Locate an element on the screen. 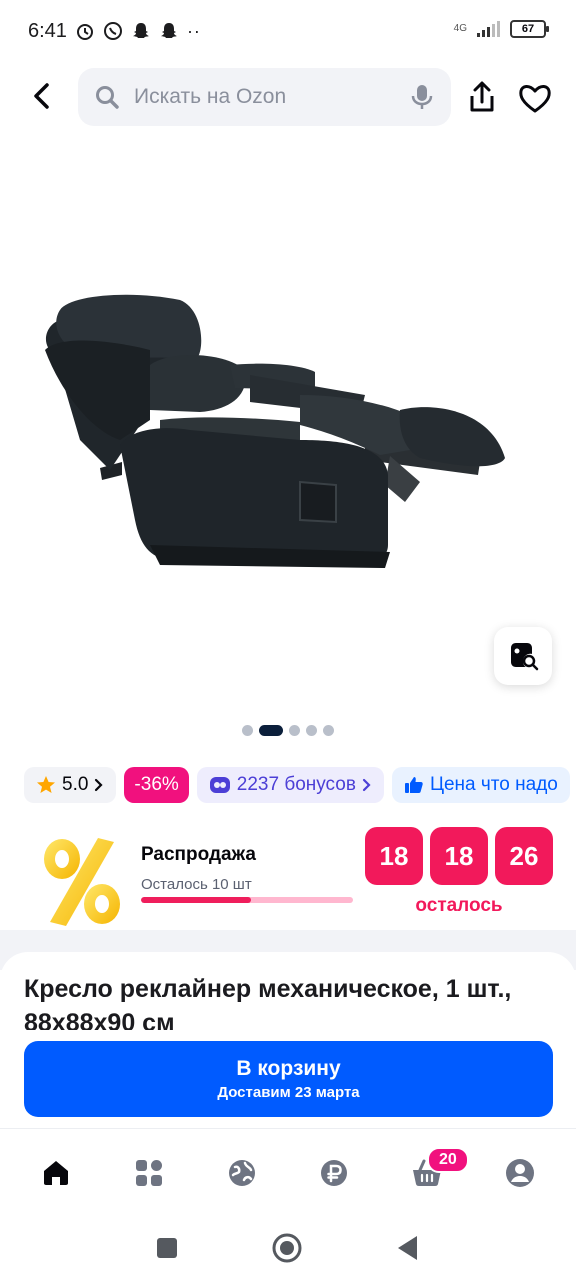  image-search-icon is located at coordinates (525, 657).